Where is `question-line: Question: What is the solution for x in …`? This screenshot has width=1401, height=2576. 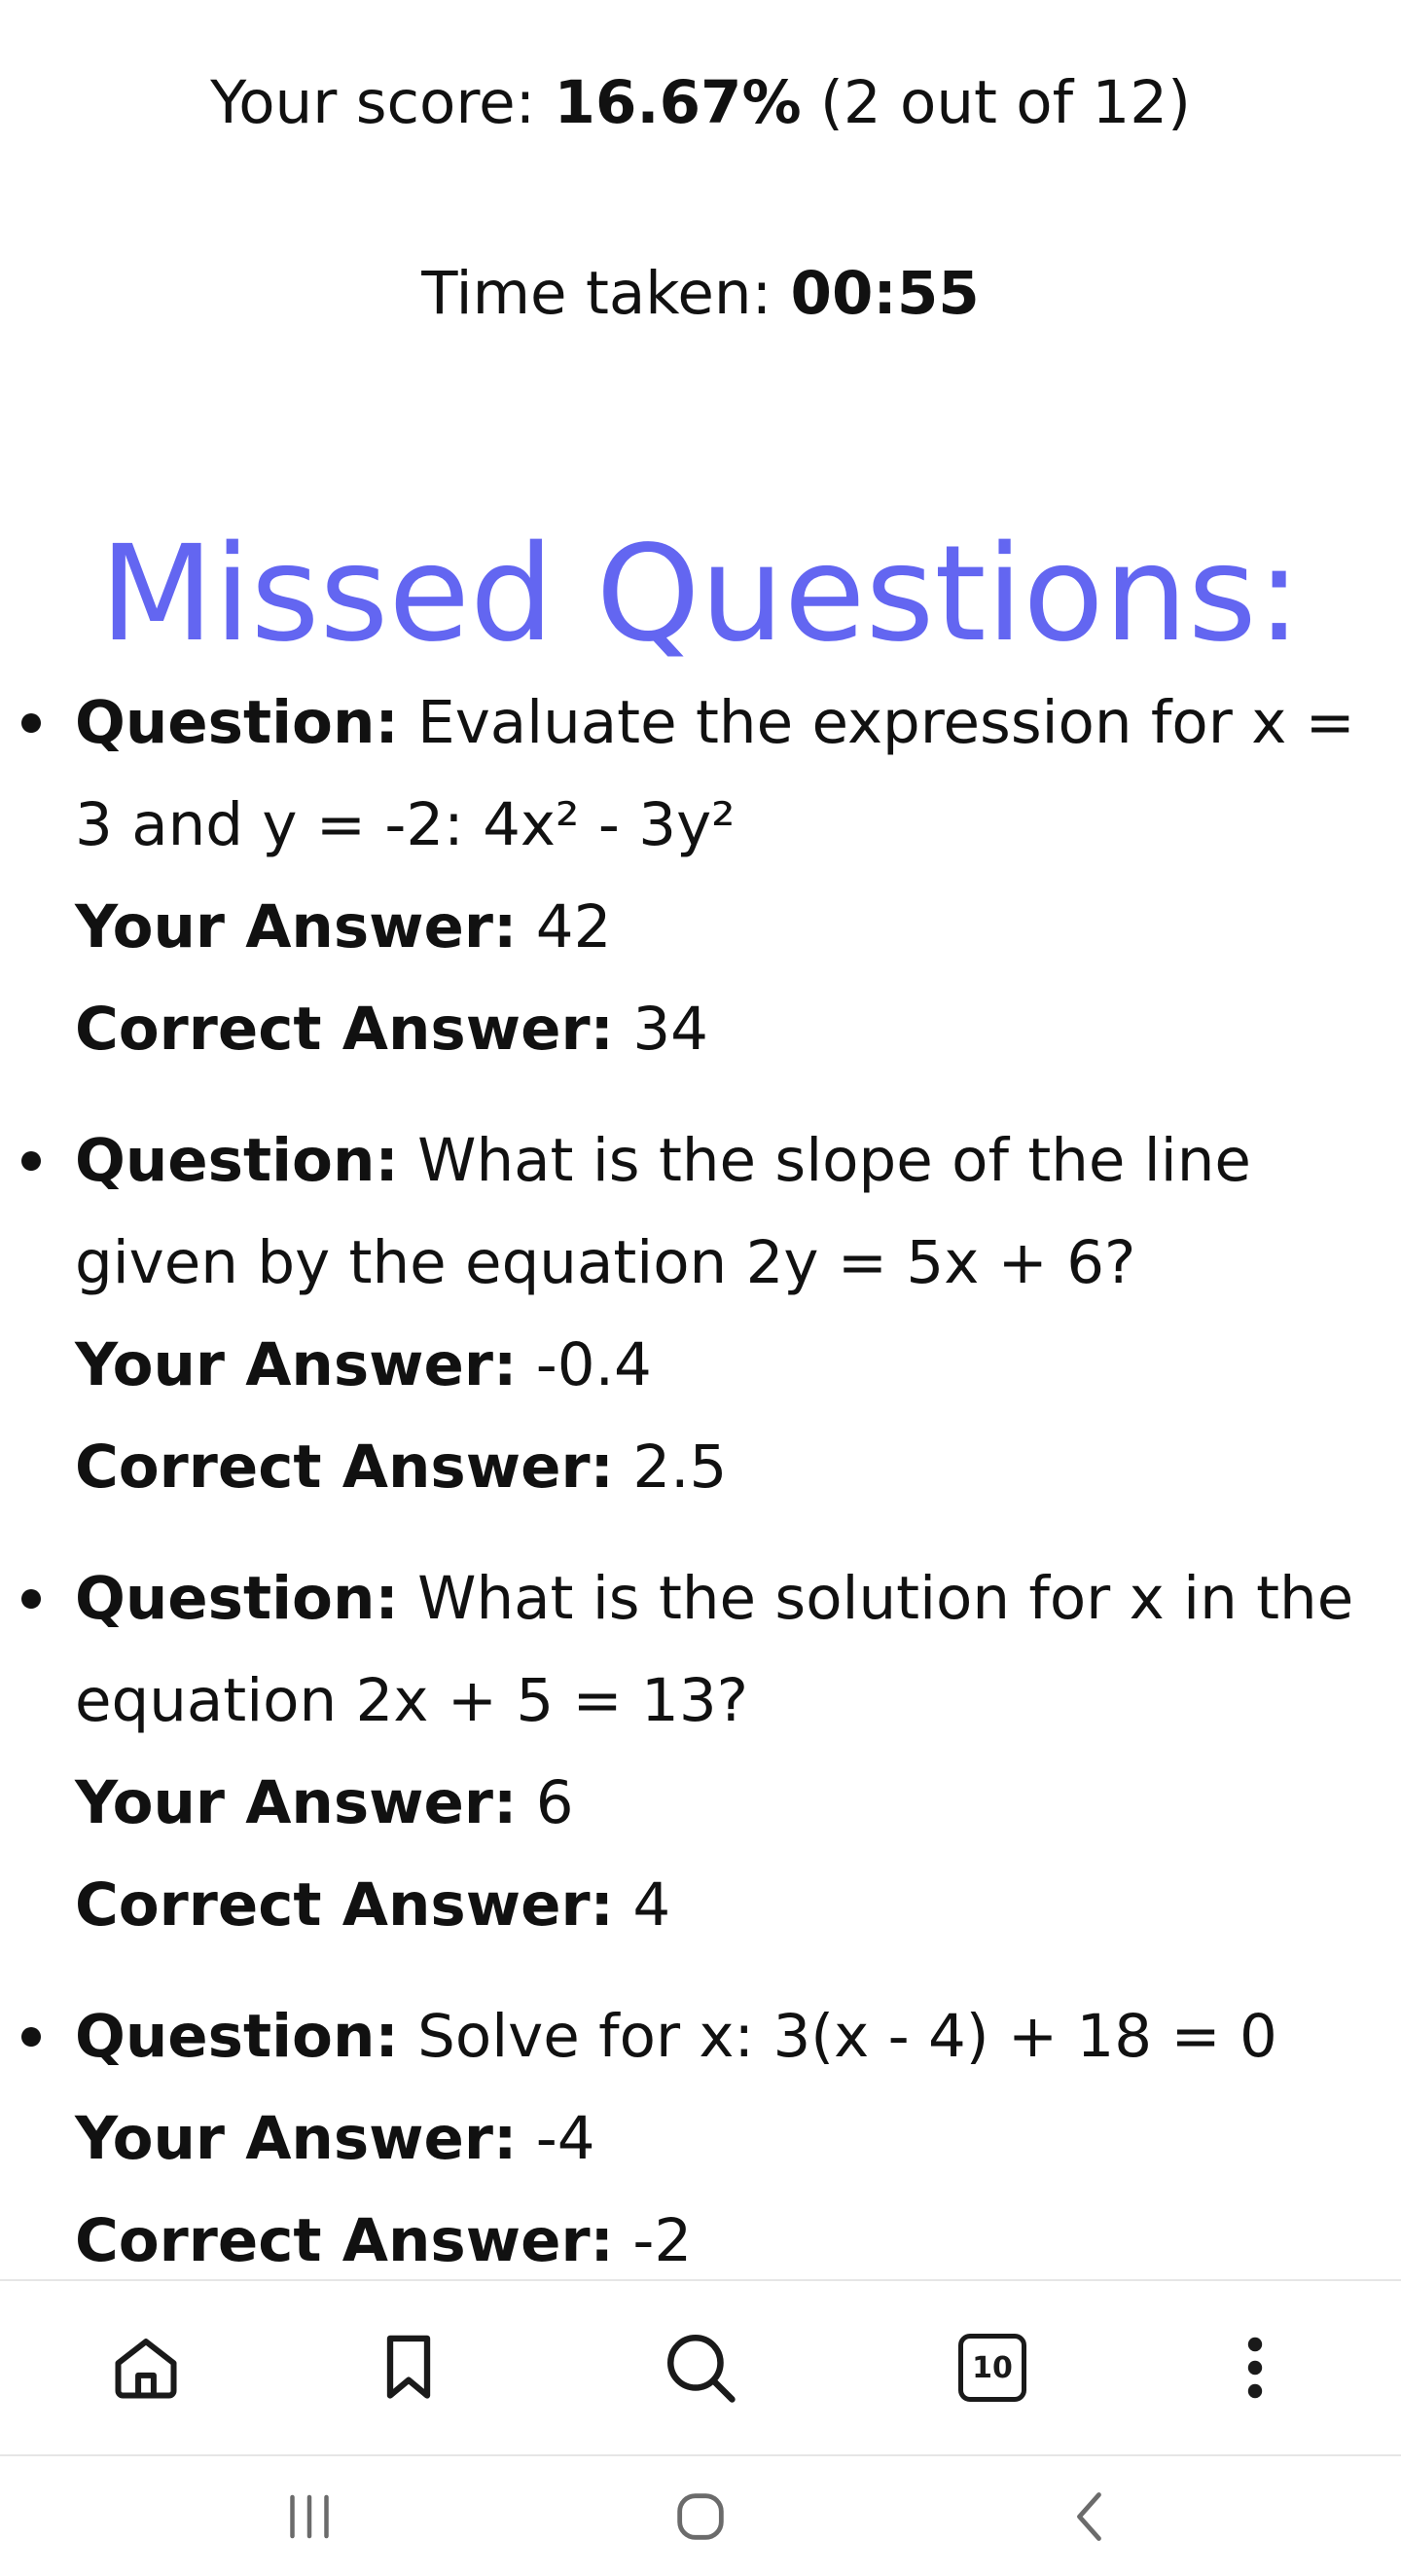 question-line: Question: What is the solution for x in … is located at coordinates (732, 1649).